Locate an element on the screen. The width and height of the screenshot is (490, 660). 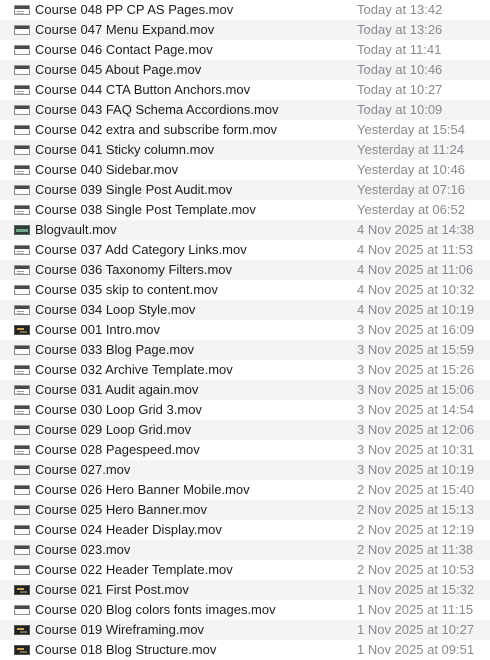
file-date-modified: 4 Nov 2025 at 14:38 is located at coordinates (416, 229).